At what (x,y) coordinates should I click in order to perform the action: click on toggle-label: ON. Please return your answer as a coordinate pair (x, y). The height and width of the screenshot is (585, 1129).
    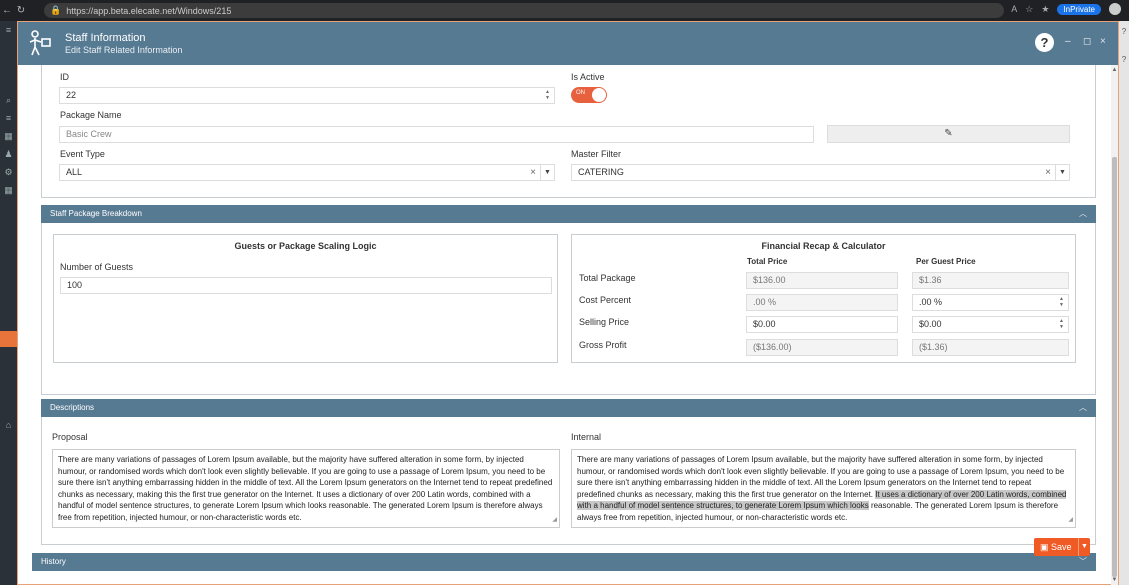
    Looking at the image, I should click on (580, 93).